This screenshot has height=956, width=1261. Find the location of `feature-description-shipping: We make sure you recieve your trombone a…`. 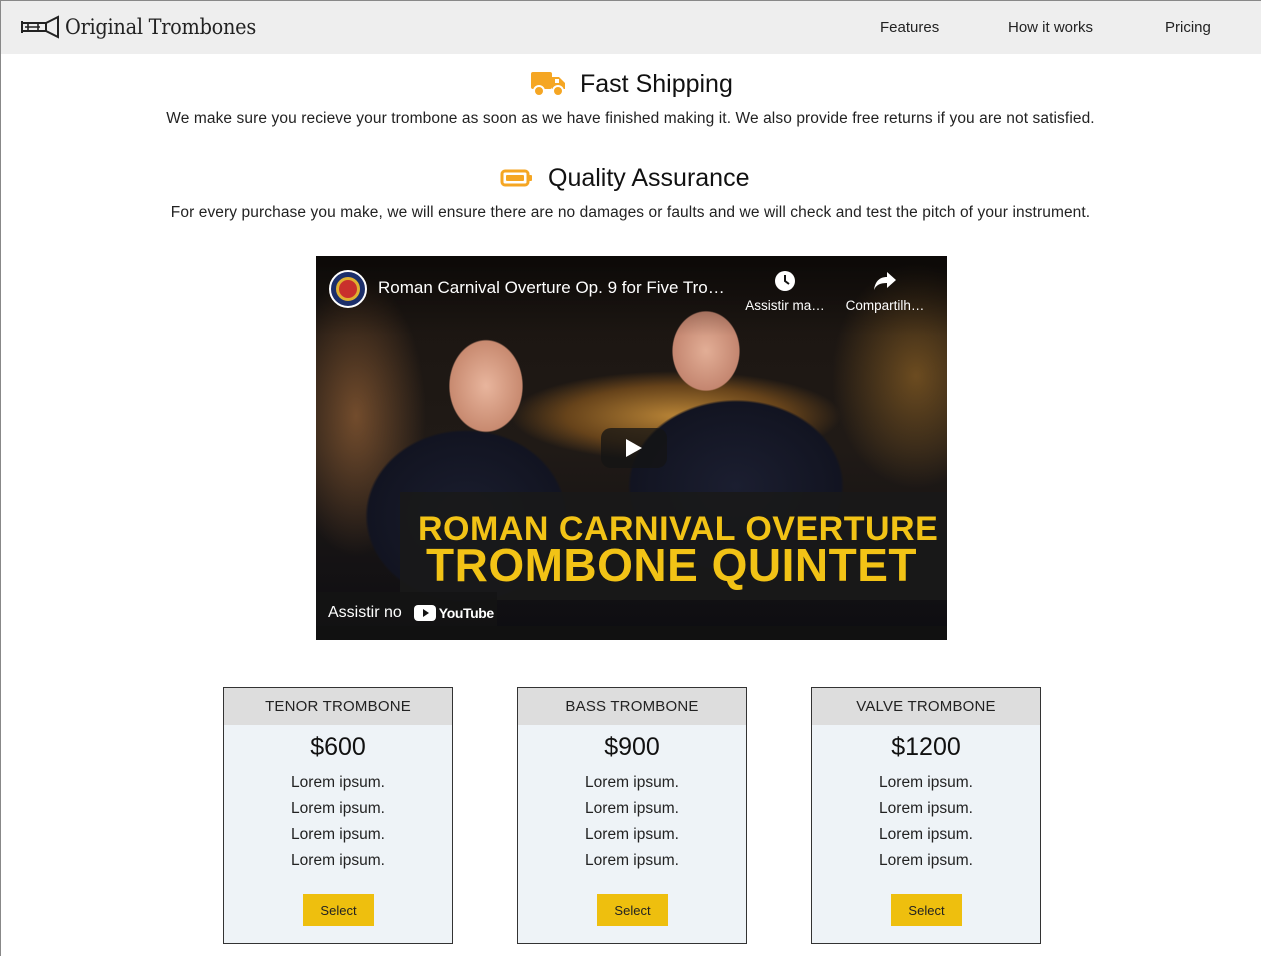

feature-description-shipping: We make sure you recieve your trombone a… is located at coordinates (630, 118).